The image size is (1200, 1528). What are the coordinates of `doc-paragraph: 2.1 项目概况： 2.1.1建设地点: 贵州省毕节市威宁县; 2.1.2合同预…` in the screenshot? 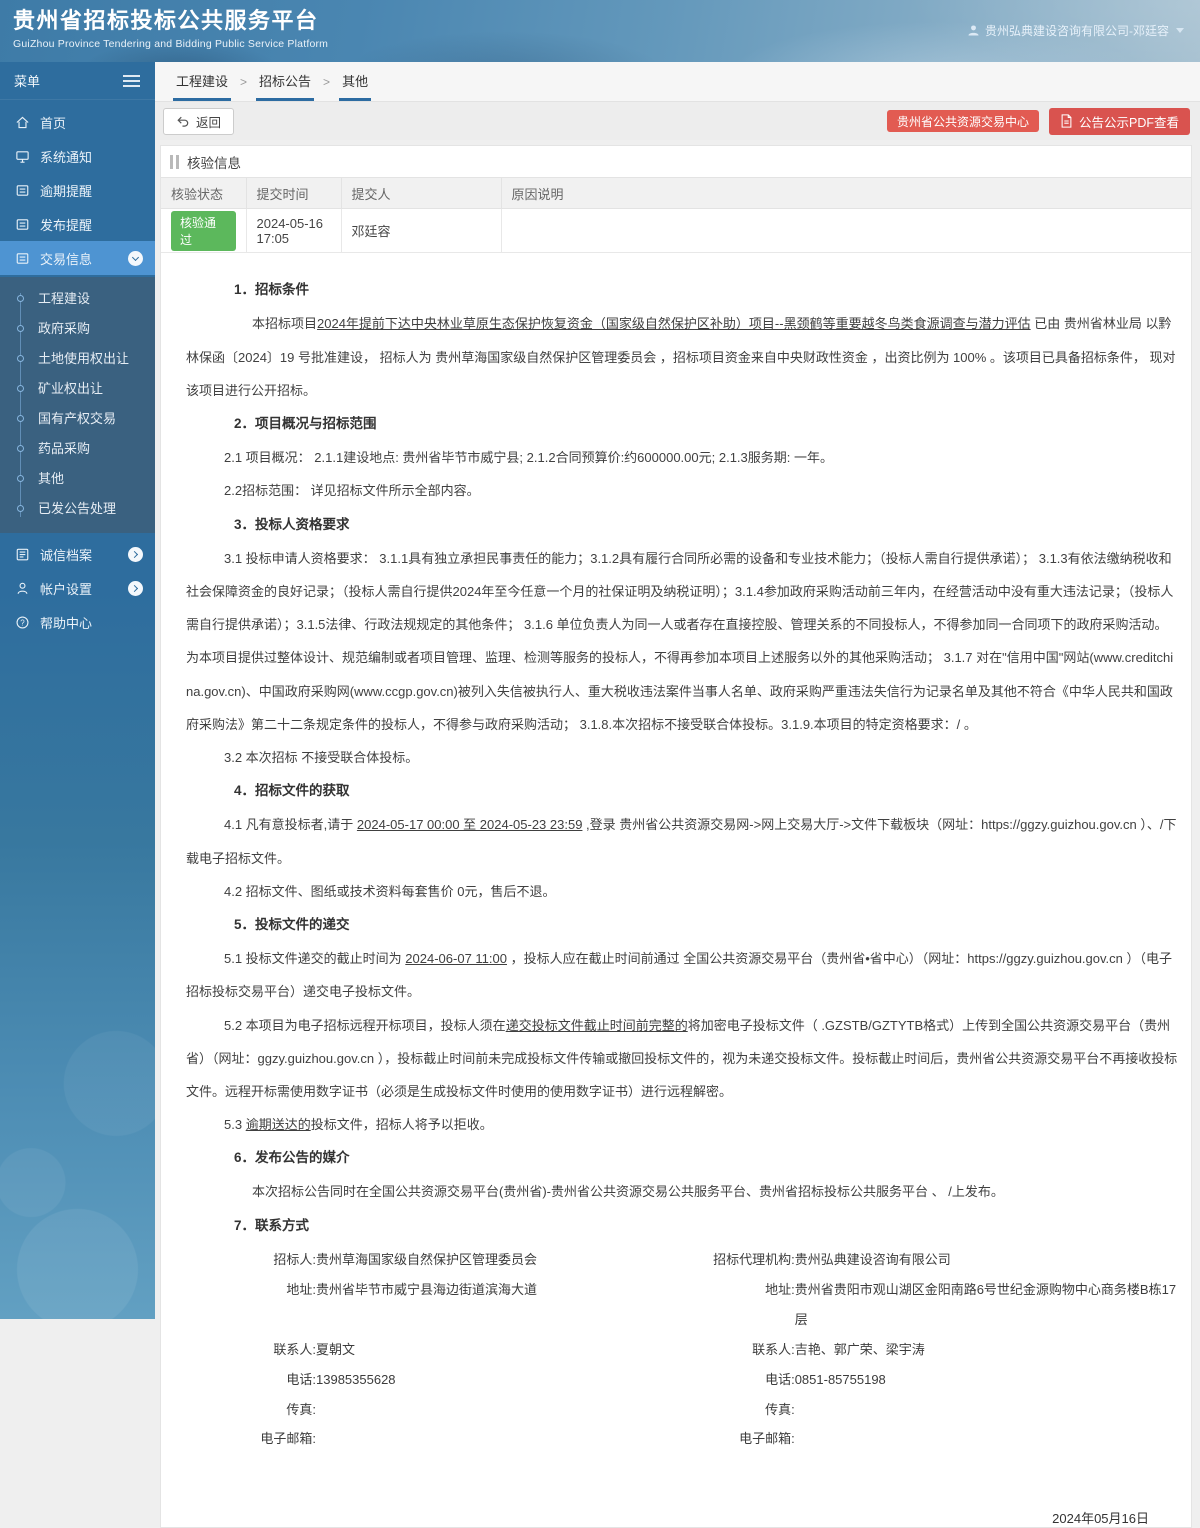 It's located at (528, 458).